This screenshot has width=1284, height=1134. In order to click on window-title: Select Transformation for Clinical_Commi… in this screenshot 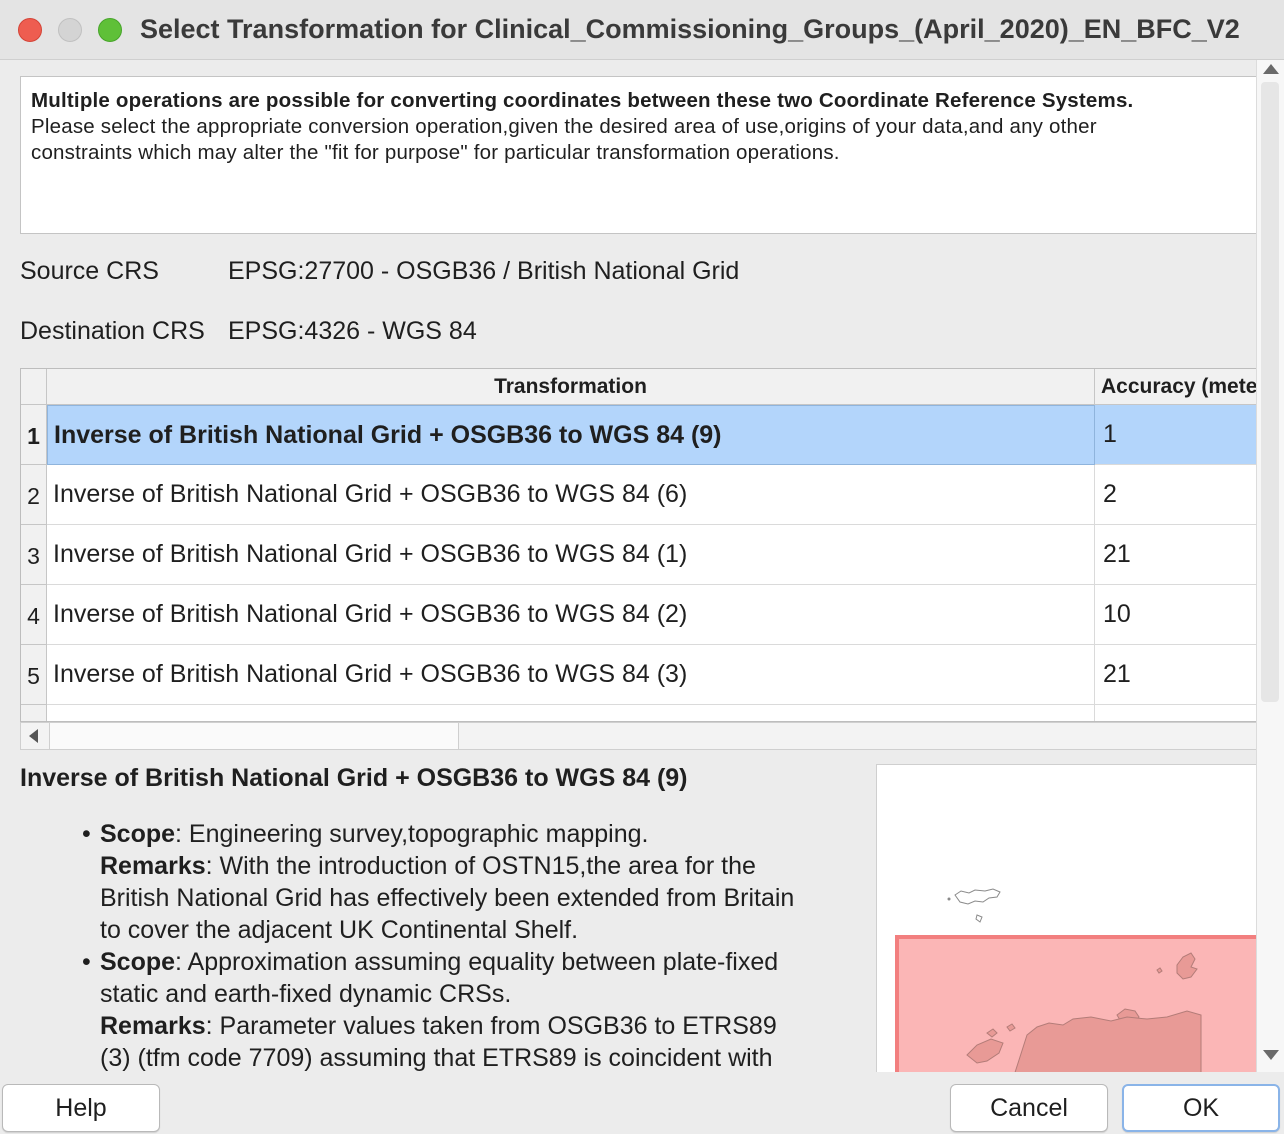, I will do `click(690, 29)`.